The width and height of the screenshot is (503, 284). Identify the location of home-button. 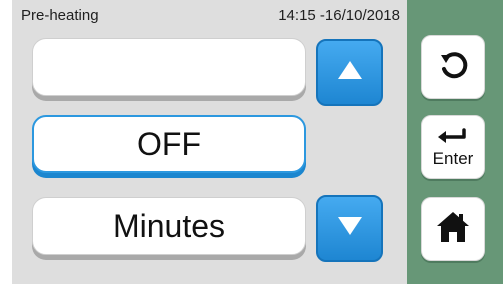
(453, 229).